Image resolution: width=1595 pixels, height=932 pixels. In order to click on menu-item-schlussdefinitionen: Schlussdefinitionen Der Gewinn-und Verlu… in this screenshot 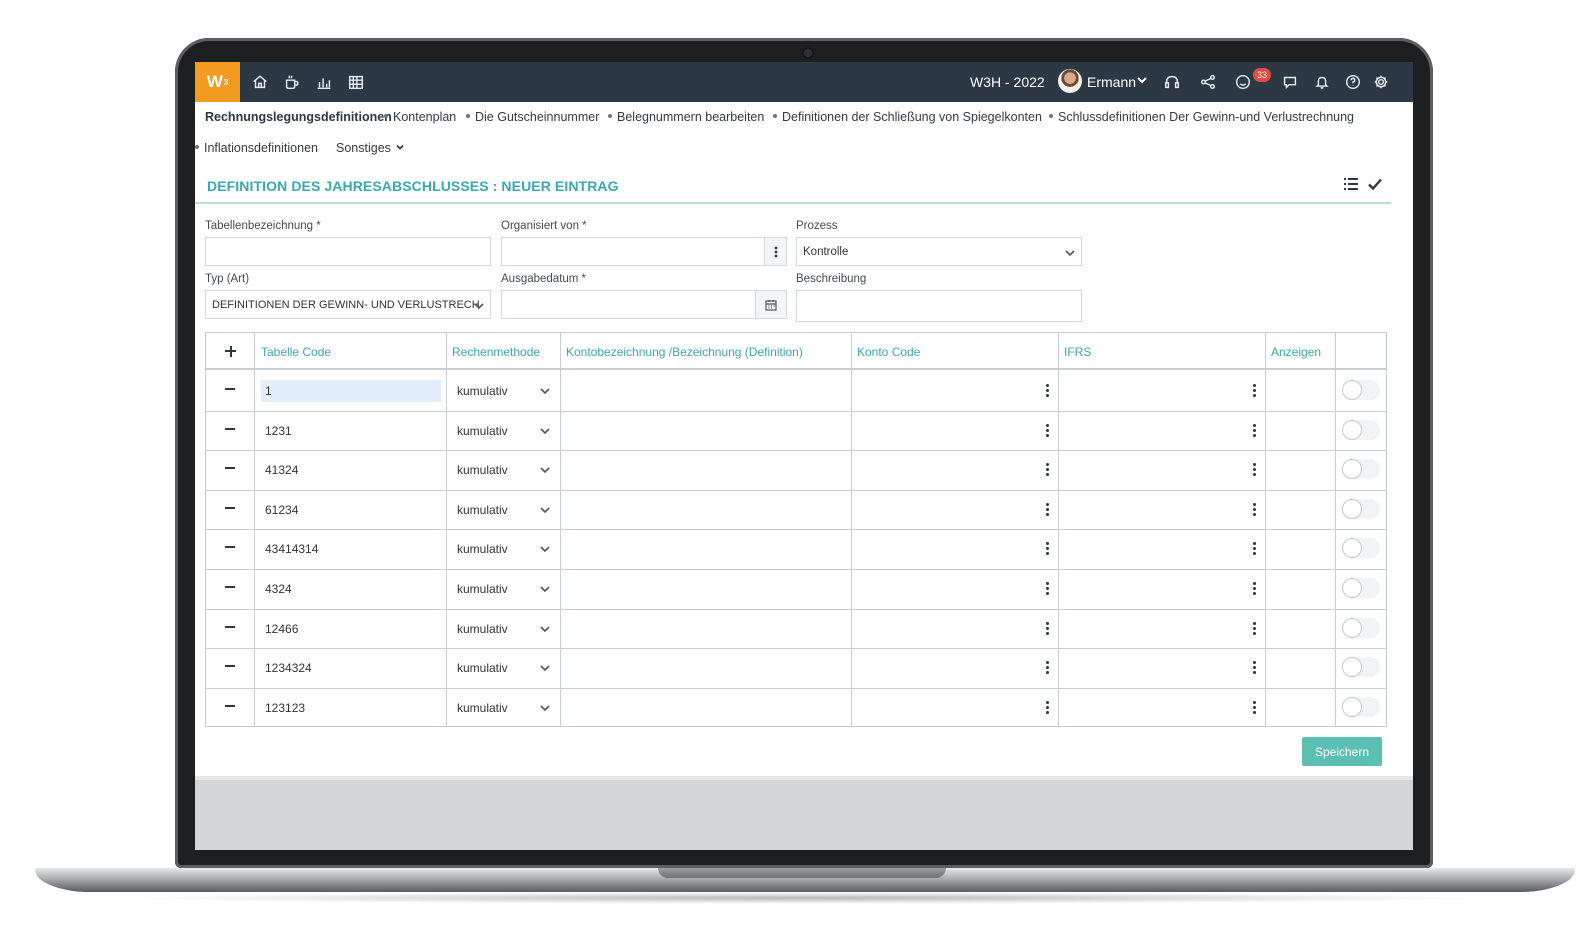, I will do `click(1201, 117)`.